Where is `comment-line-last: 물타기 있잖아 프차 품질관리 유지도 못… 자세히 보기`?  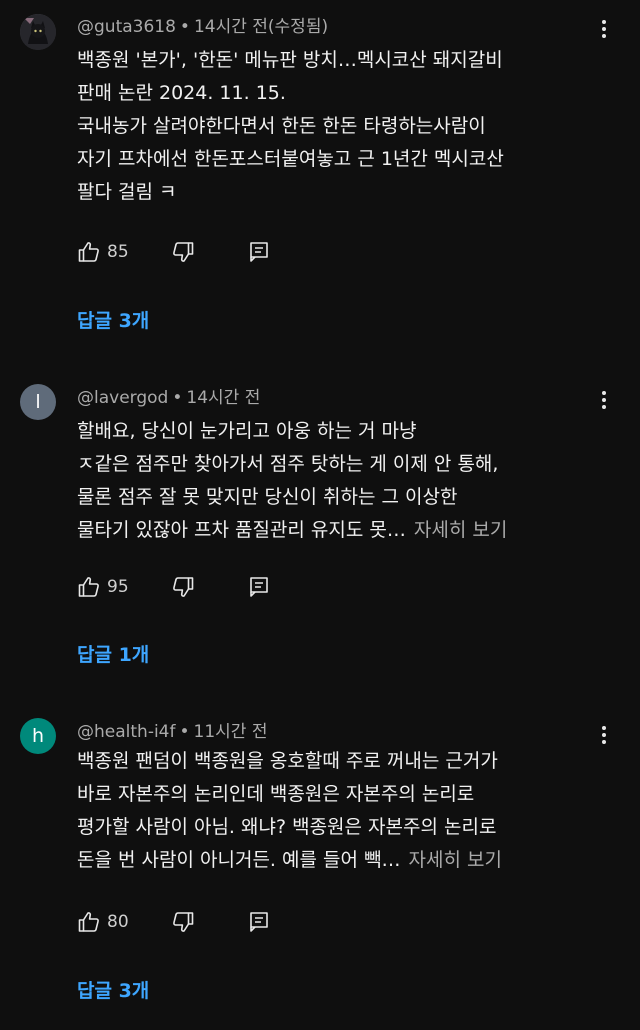 comment-line-last: 물타기 있잖아 프차 품질관리 유지도 못… 자세히 보기 is located at coordinates (349, 530).